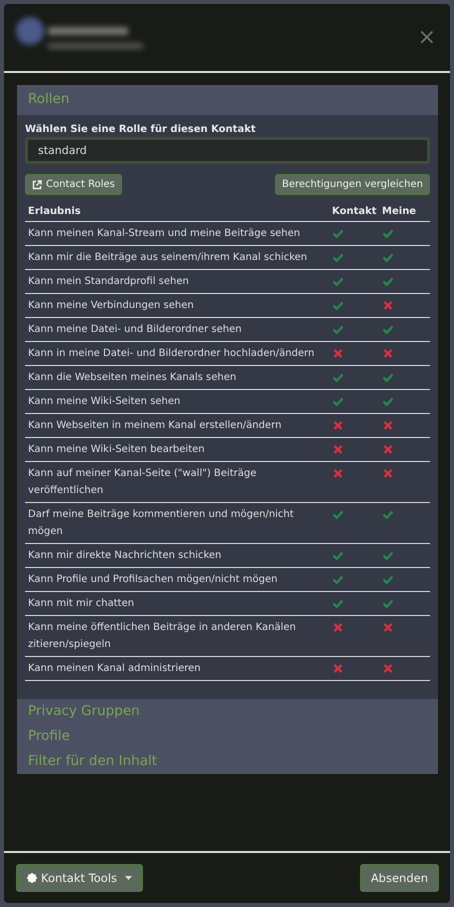  I want to click on external-link-icon, so click(37, 185).